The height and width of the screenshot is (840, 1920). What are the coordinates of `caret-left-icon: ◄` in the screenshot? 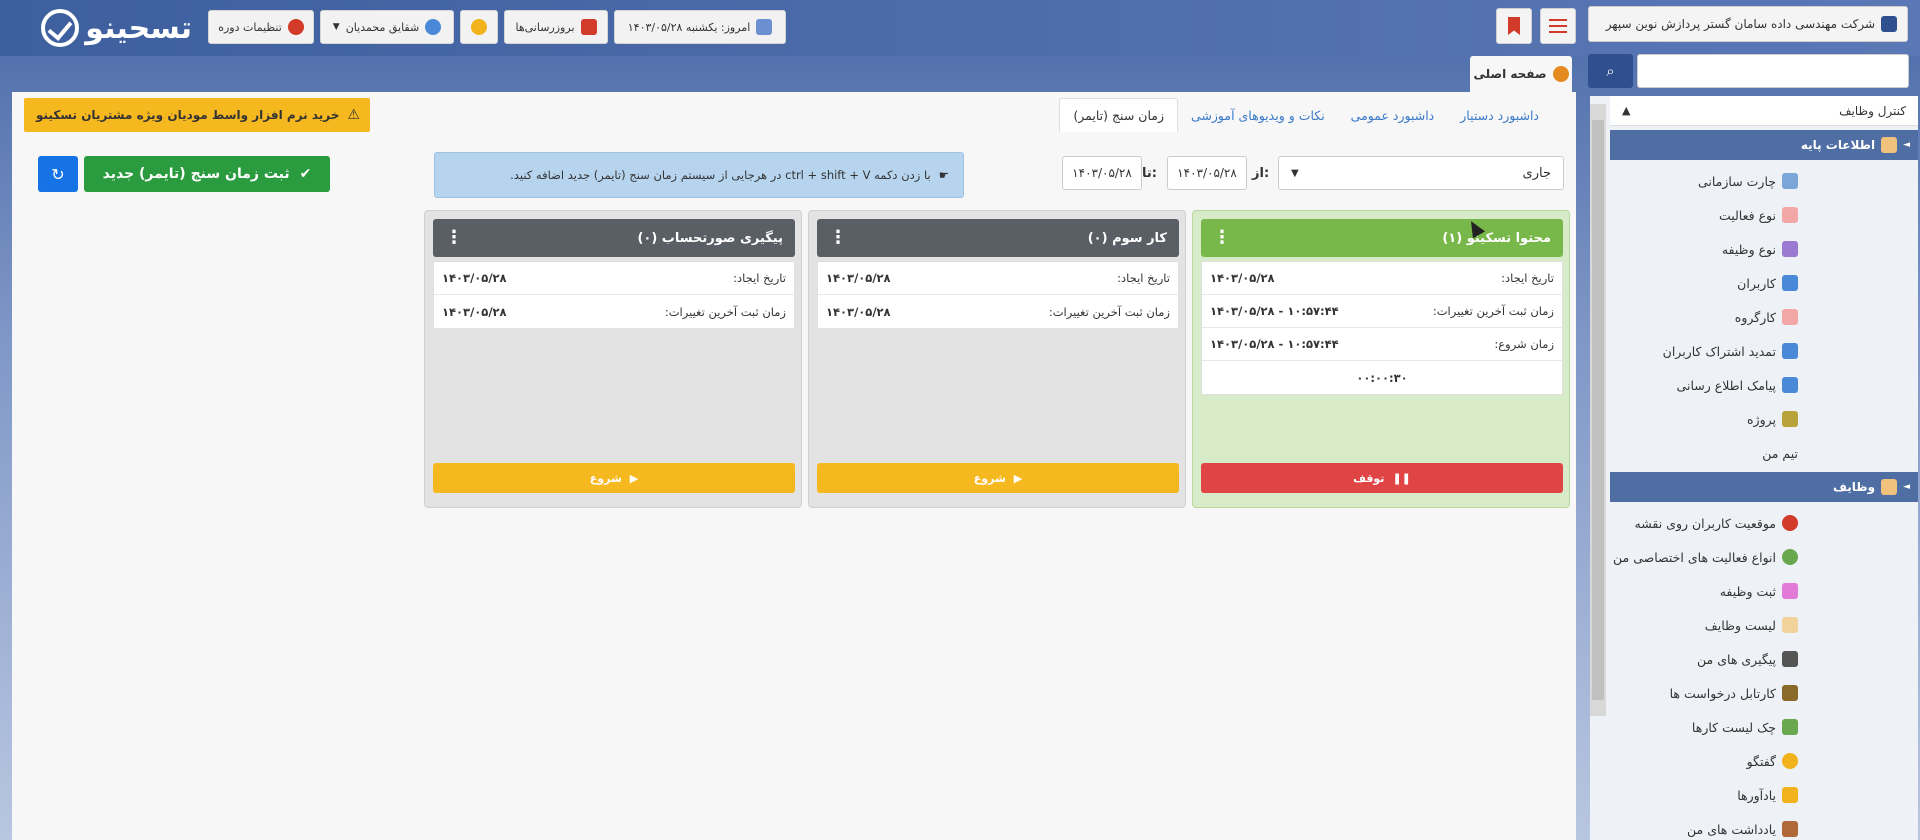 It's located at (1906, 145).